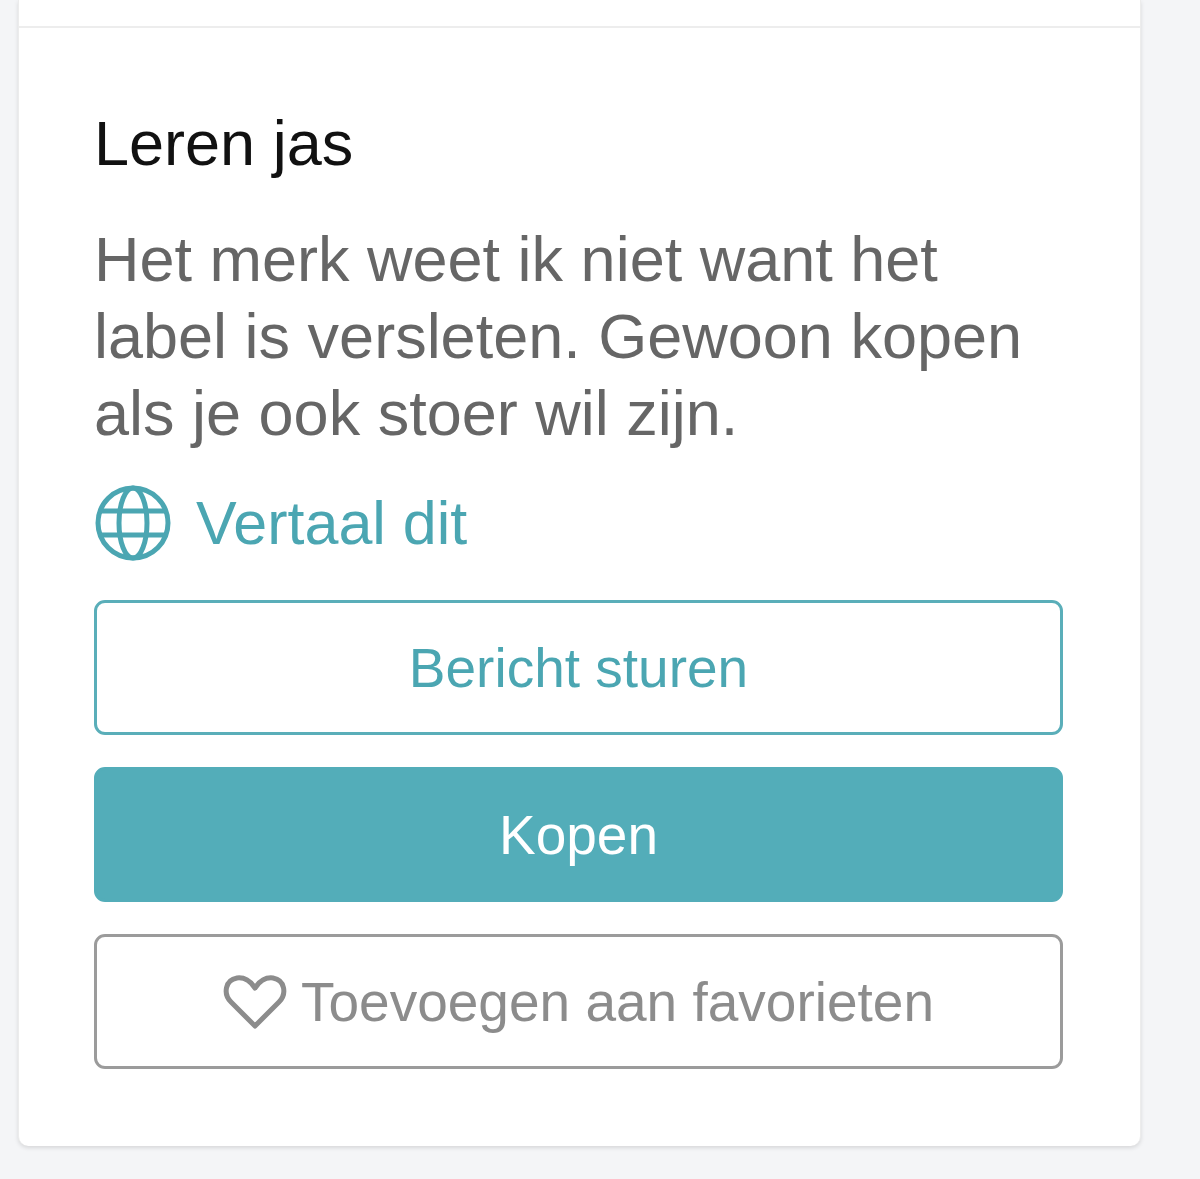  I want to click on listing-description: Het merk weet ik niet want het label is versleten. Gewoon kopen als je ook stoer wil zijn., so click(559, 336).